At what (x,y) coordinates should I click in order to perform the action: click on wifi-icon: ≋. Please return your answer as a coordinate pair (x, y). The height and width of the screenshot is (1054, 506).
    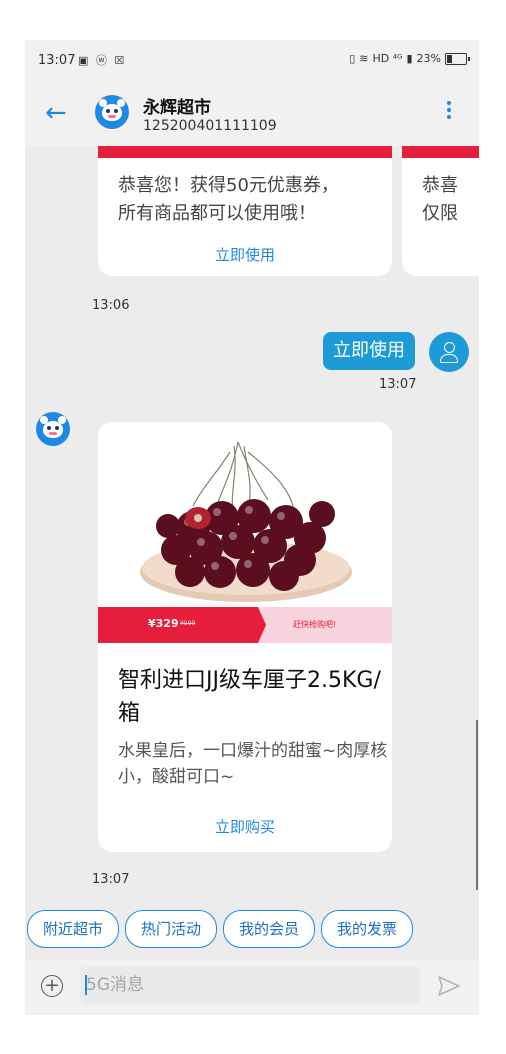
    Looking at the image, I should click on (364, 58).